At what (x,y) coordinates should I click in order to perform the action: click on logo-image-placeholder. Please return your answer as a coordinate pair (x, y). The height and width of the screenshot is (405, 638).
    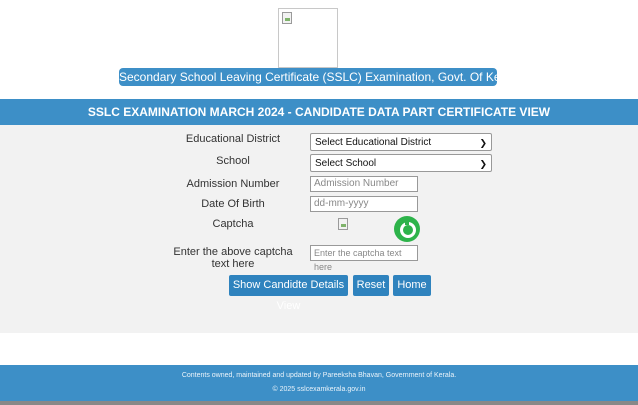
    Looking at the image, I should click on (308, 38).